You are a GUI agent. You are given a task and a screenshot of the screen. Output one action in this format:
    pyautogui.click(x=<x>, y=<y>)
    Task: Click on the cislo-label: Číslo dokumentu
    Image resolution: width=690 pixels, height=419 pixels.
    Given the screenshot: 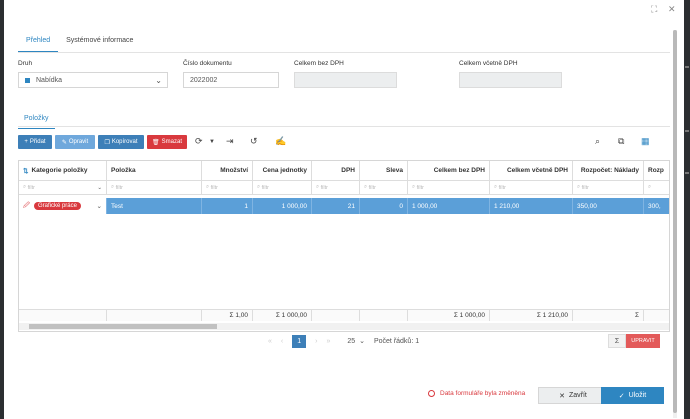 What is the action you would take?
    pyautogui.click(x=207, y=63)
    